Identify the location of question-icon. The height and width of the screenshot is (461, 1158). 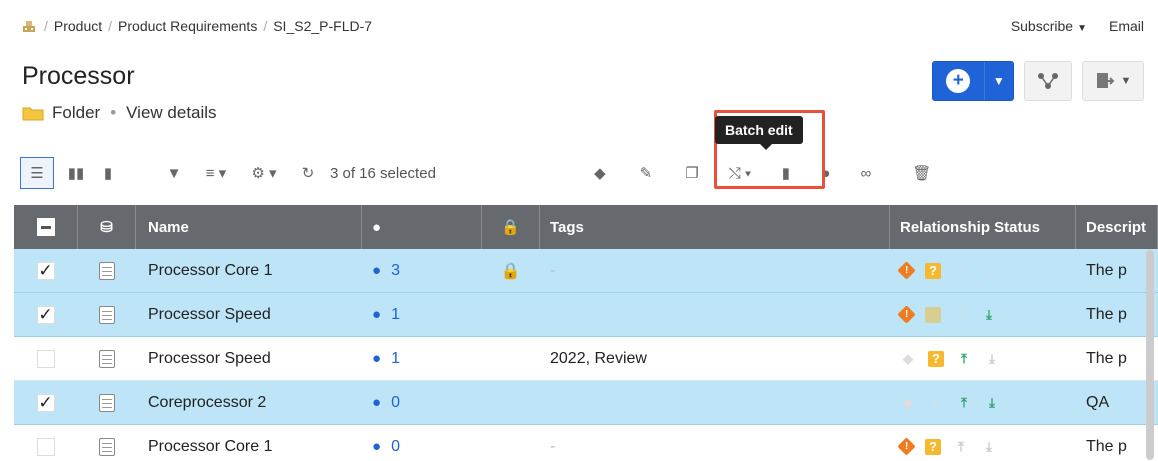
(933, 314).